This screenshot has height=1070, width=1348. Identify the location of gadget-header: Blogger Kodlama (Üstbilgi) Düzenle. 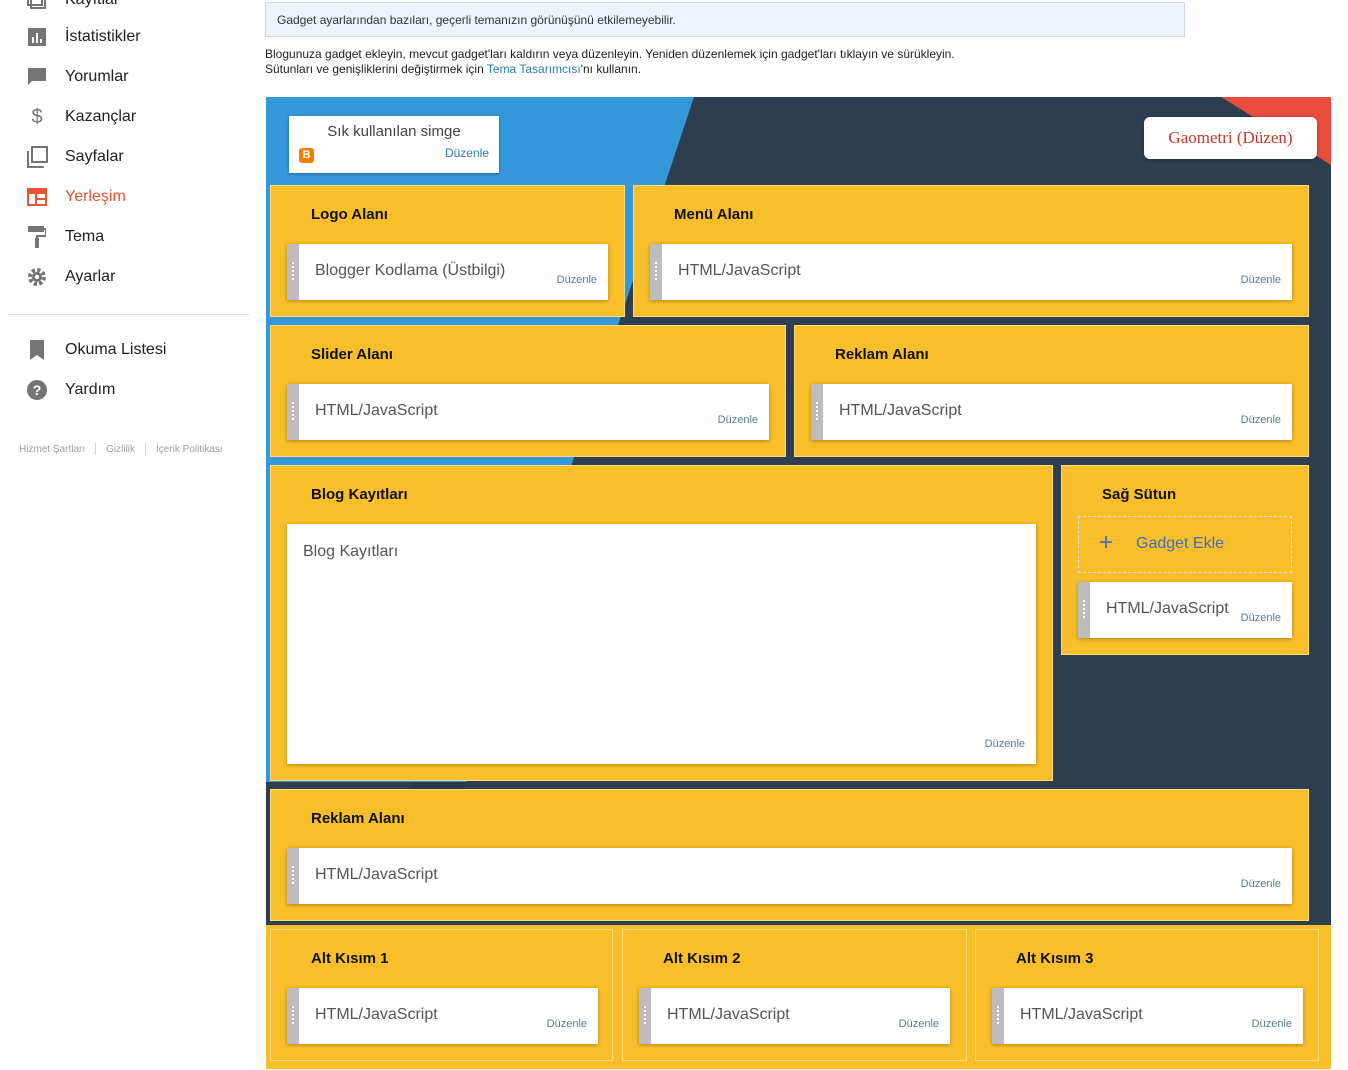
(447, 272).